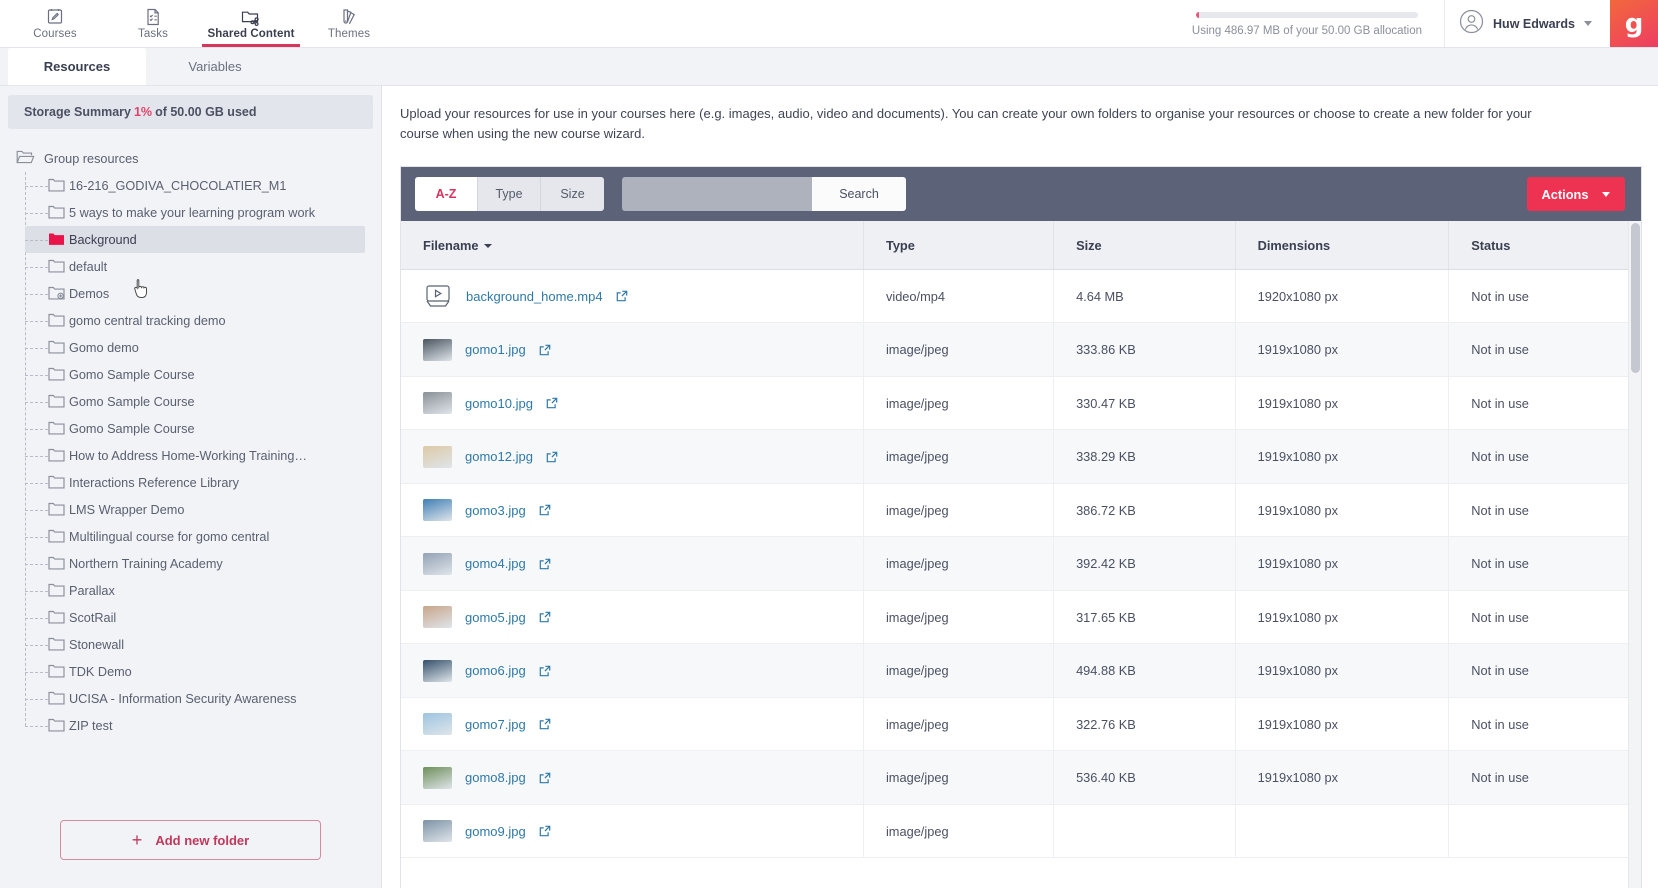  What do you see at coordinates (1342, 831) in the screenshot?
I see `cell-dimensions` at bounding box center [1342, 831].